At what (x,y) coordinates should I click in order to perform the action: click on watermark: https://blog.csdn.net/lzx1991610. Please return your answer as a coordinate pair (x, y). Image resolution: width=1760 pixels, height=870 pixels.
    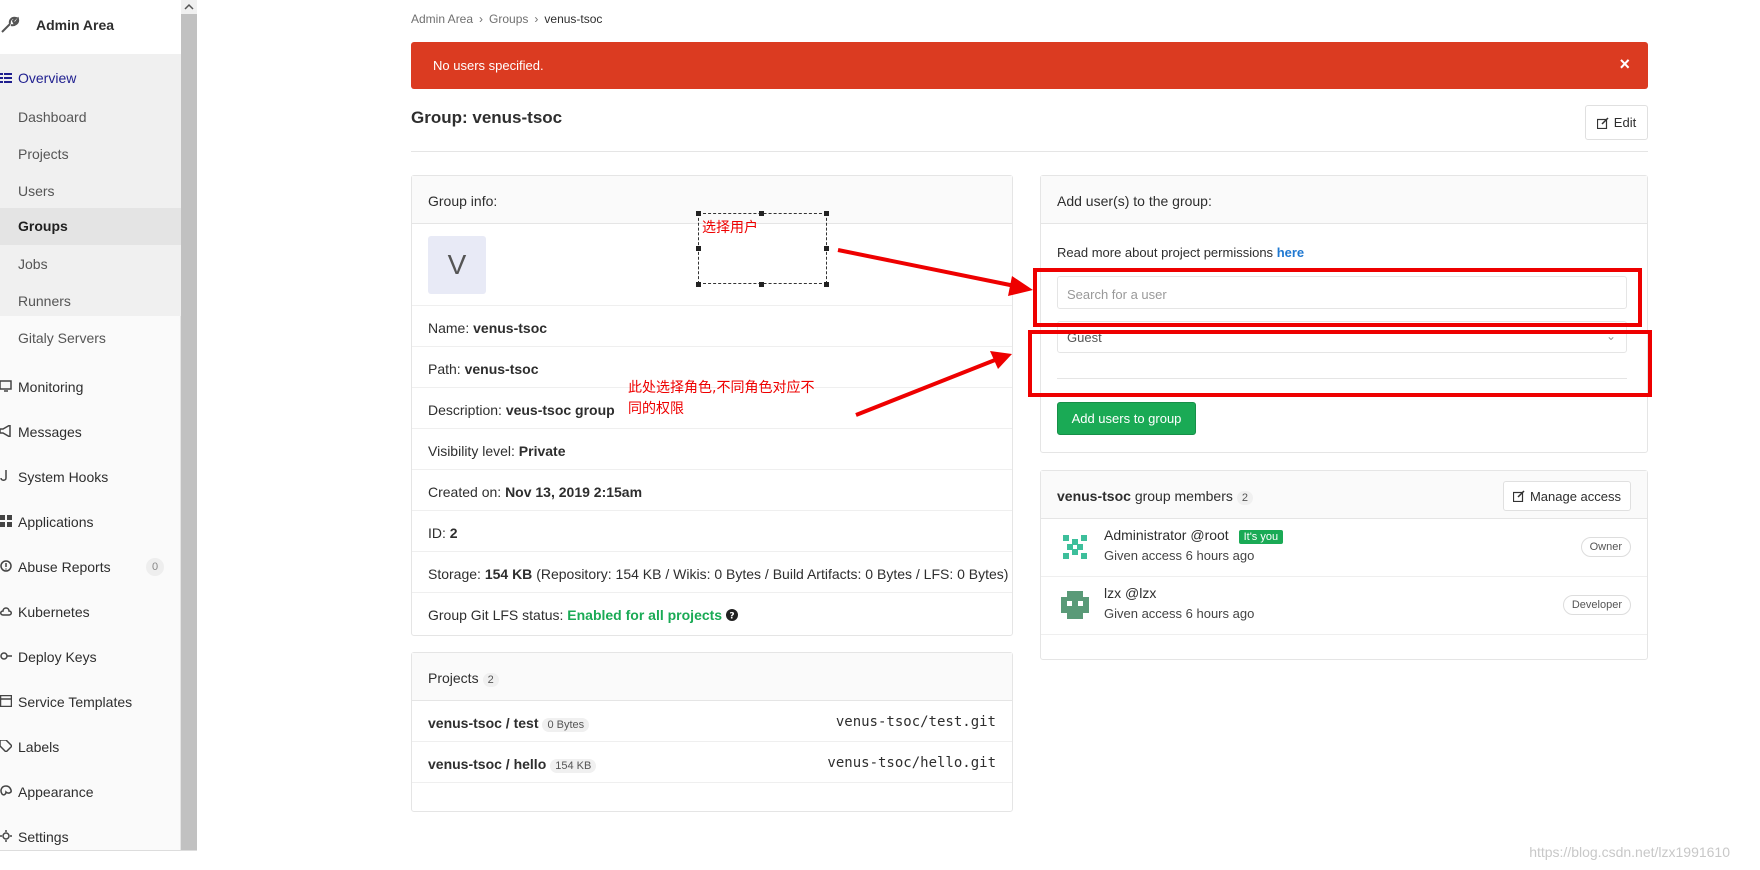
    Looking at the image, I should click on (1629, 852).